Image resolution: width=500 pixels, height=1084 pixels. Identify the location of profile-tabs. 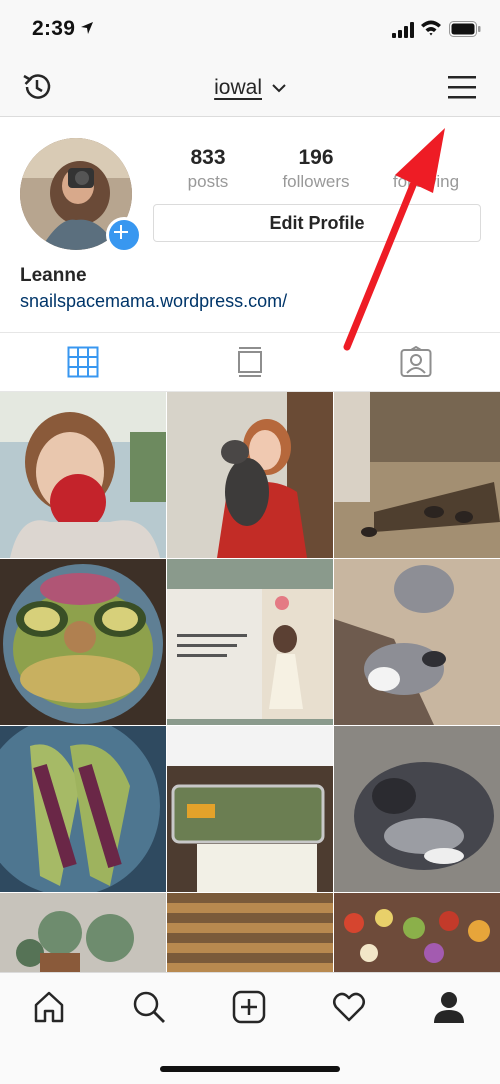
(250, 362).